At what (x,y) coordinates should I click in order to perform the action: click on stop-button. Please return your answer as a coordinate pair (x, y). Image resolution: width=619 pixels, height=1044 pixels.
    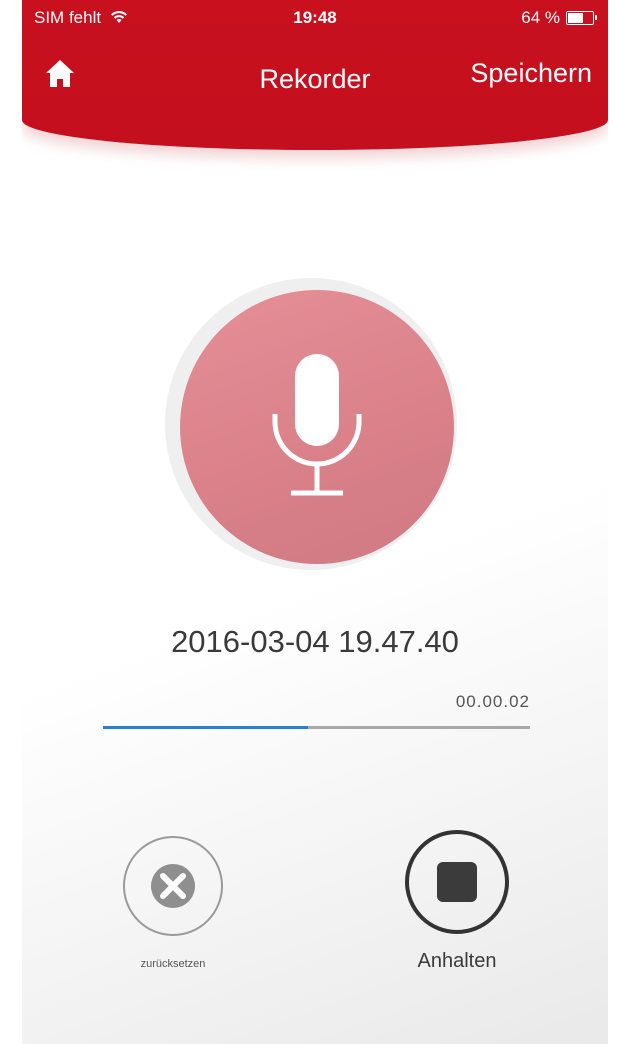
    Looking at the image, I should click on (457, 882).